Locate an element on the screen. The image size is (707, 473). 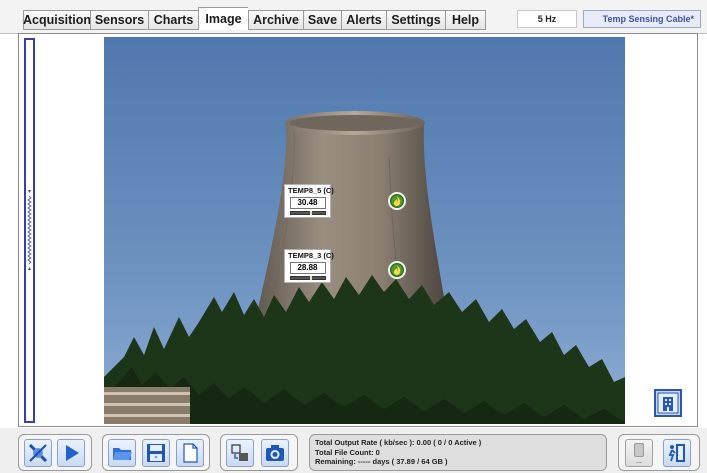
tab-charts: Charts is located at coordinates (173, 20).